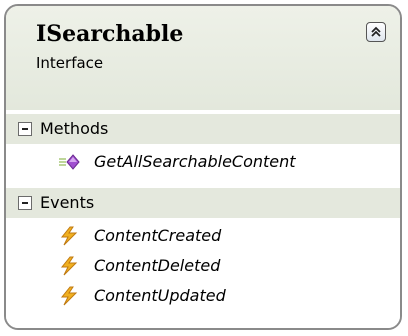  Describe the element at coordinates (67, 202) in the screenshot. I see `section-label-events: Events` at that location.